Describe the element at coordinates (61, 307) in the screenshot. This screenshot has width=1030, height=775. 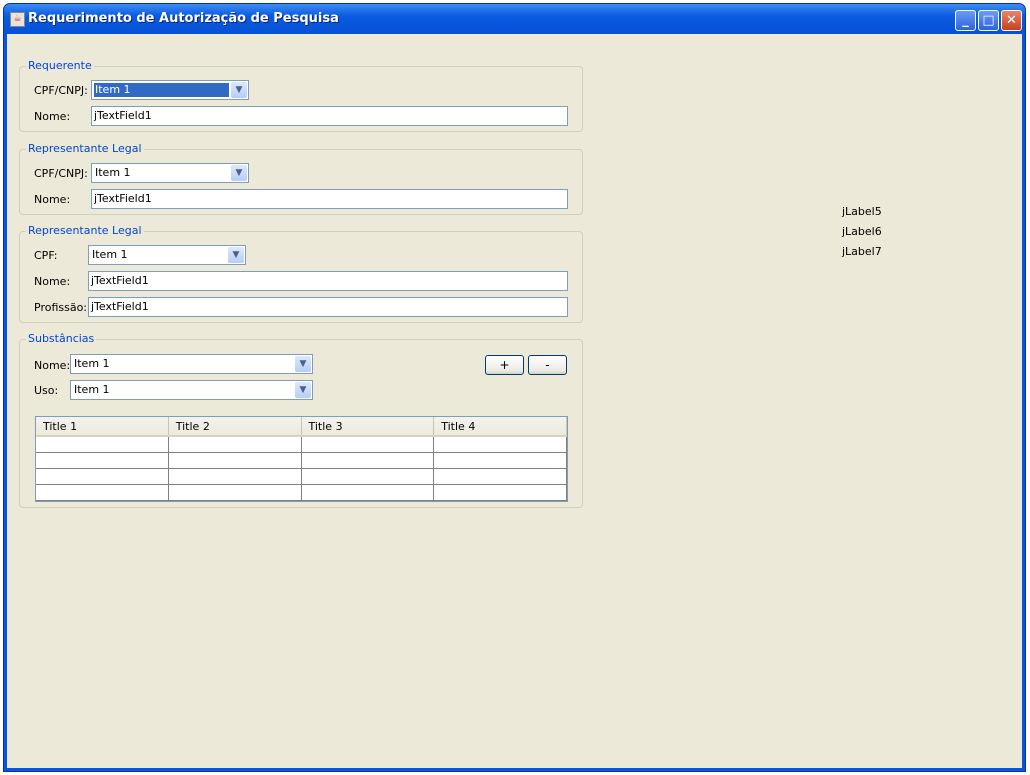
I see `profissao-label: Profissão:` at that location.